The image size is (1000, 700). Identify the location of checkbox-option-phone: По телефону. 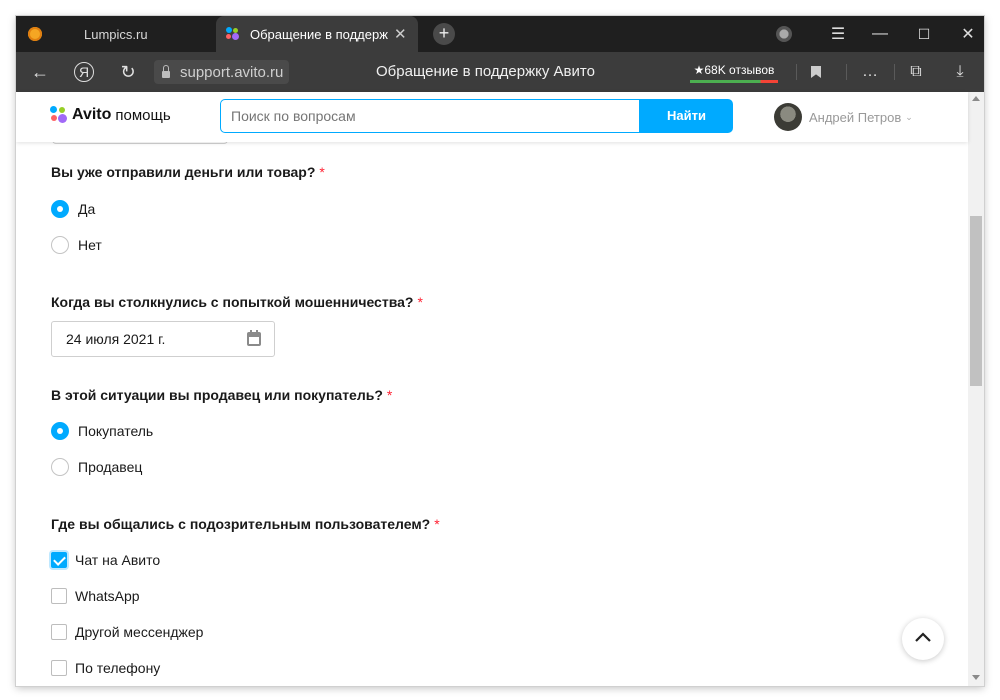
(105, 668).